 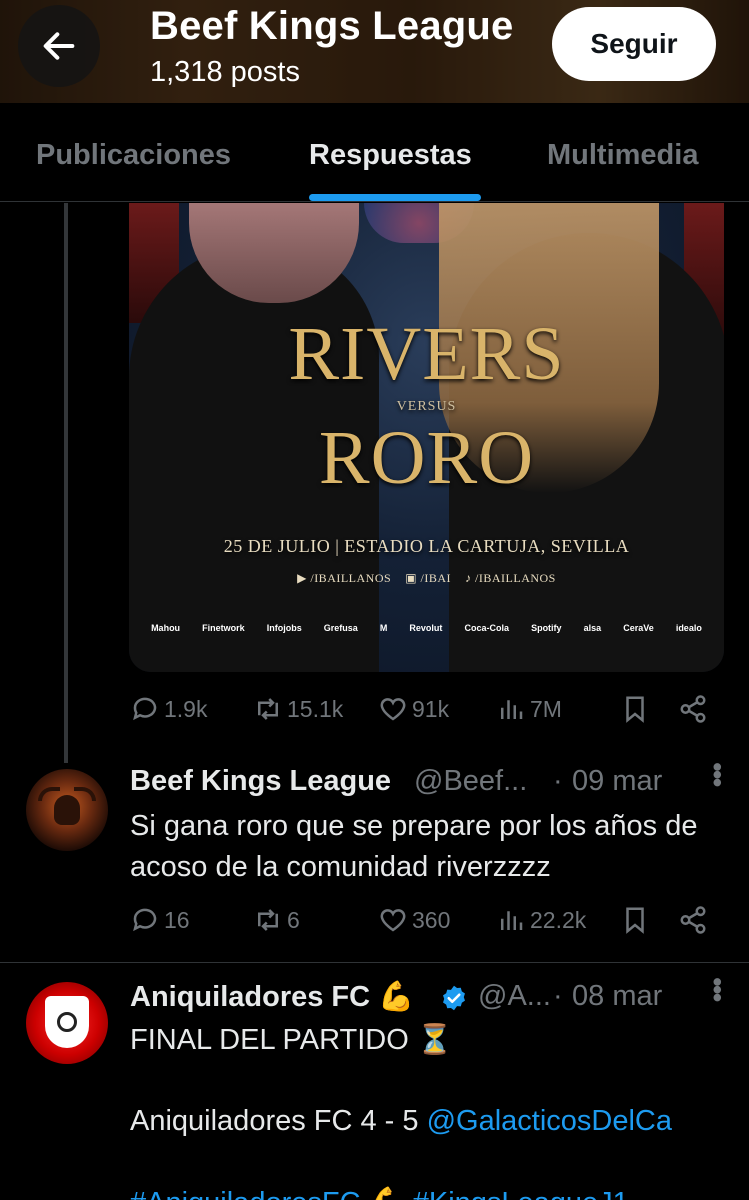 I want to click on verified-badge-icon, so click(x=454, y=998).